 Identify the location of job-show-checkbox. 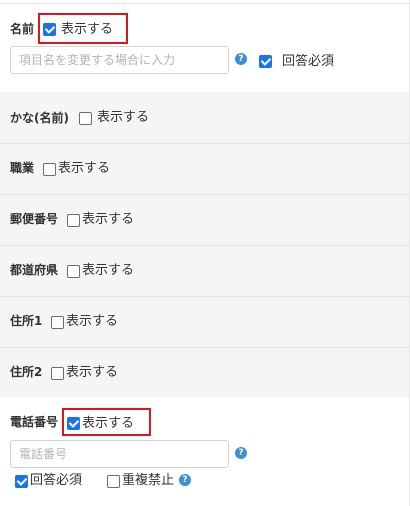
(49, 169).